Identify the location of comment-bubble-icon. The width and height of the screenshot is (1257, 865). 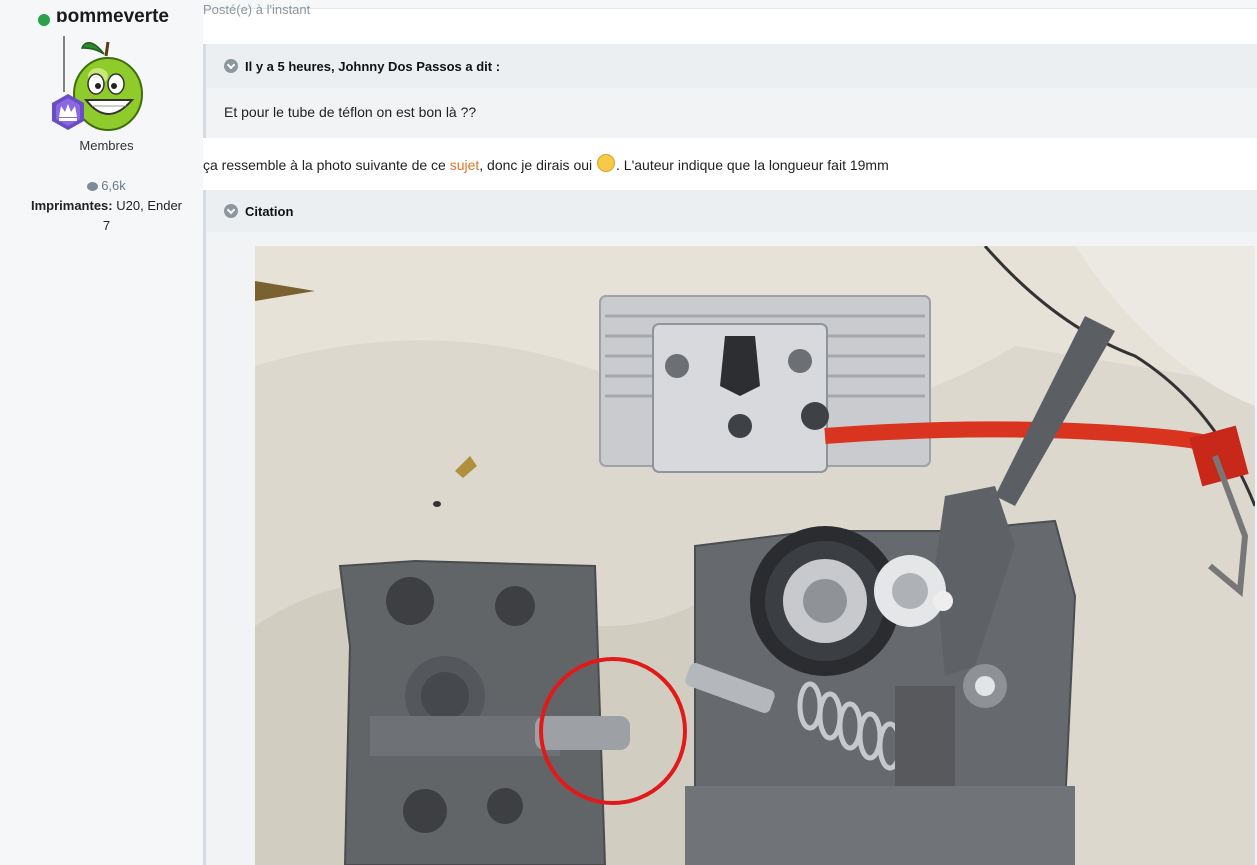
(93, 186).